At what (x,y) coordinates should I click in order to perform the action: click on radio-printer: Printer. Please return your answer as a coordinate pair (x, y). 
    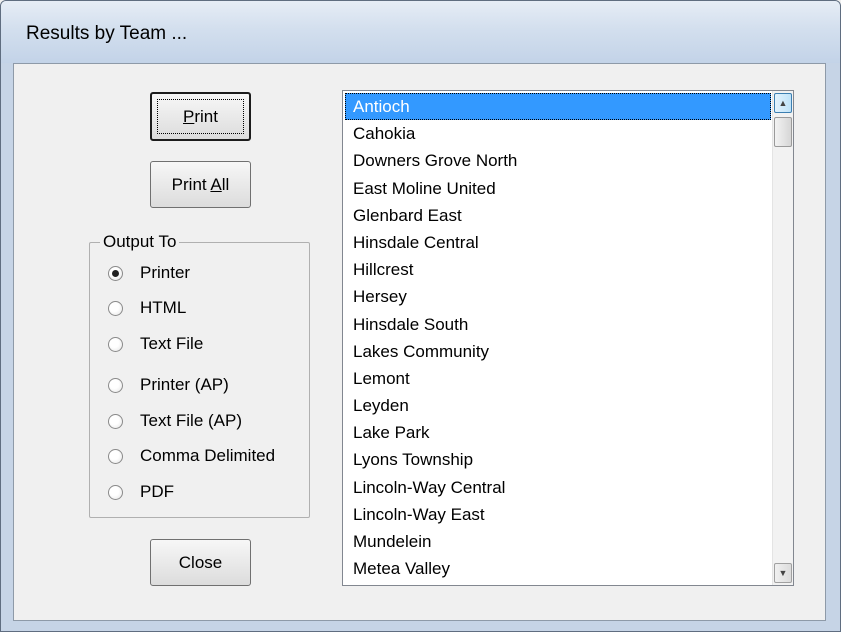
    Looking at the image, I should click on (149, 273).